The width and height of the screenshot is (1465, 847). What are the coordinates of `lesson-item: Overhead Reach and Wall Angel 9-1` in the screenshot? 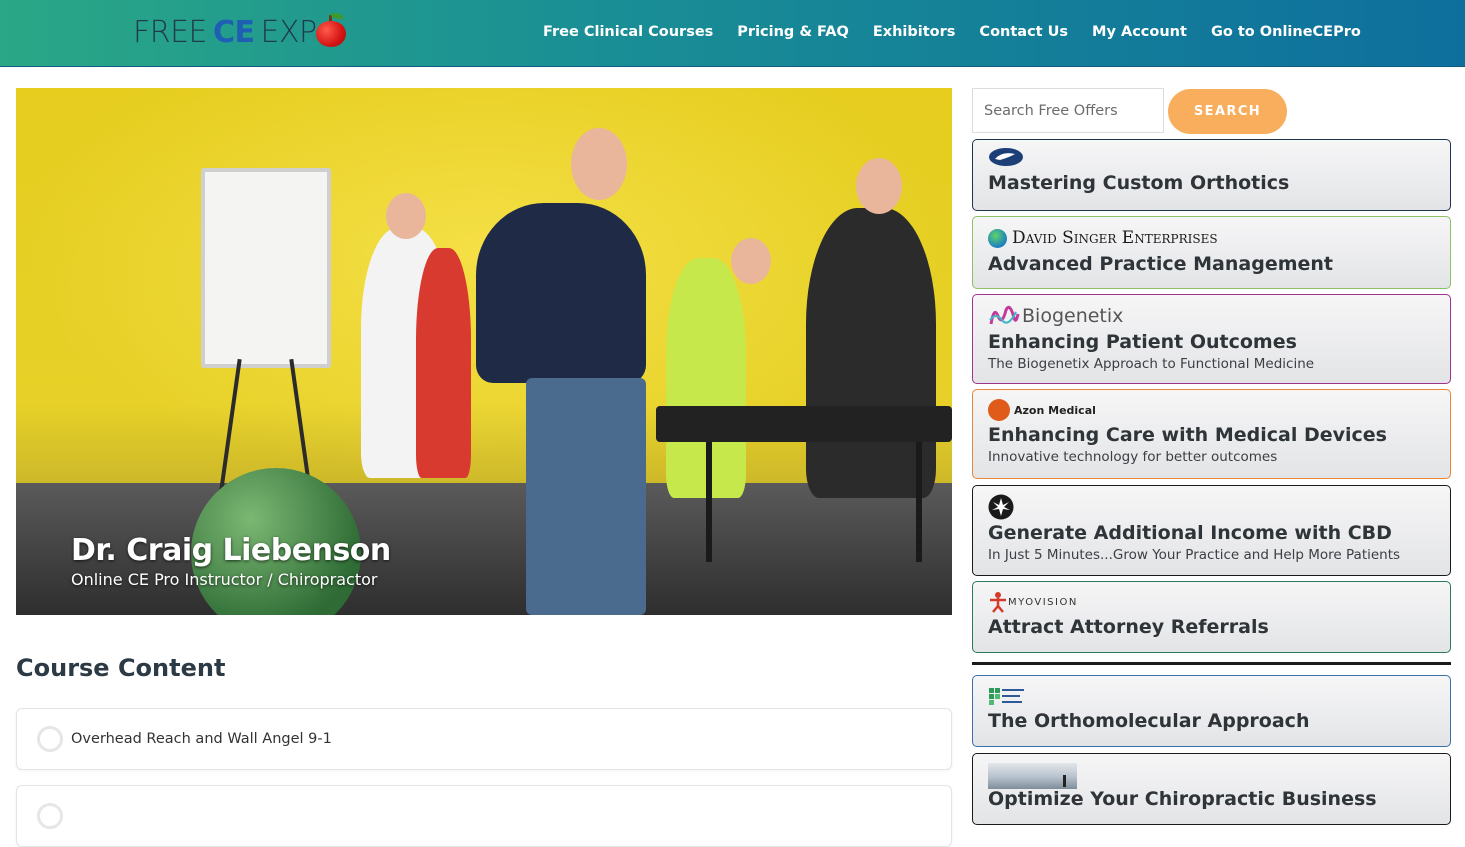 It's located at (484, 739).